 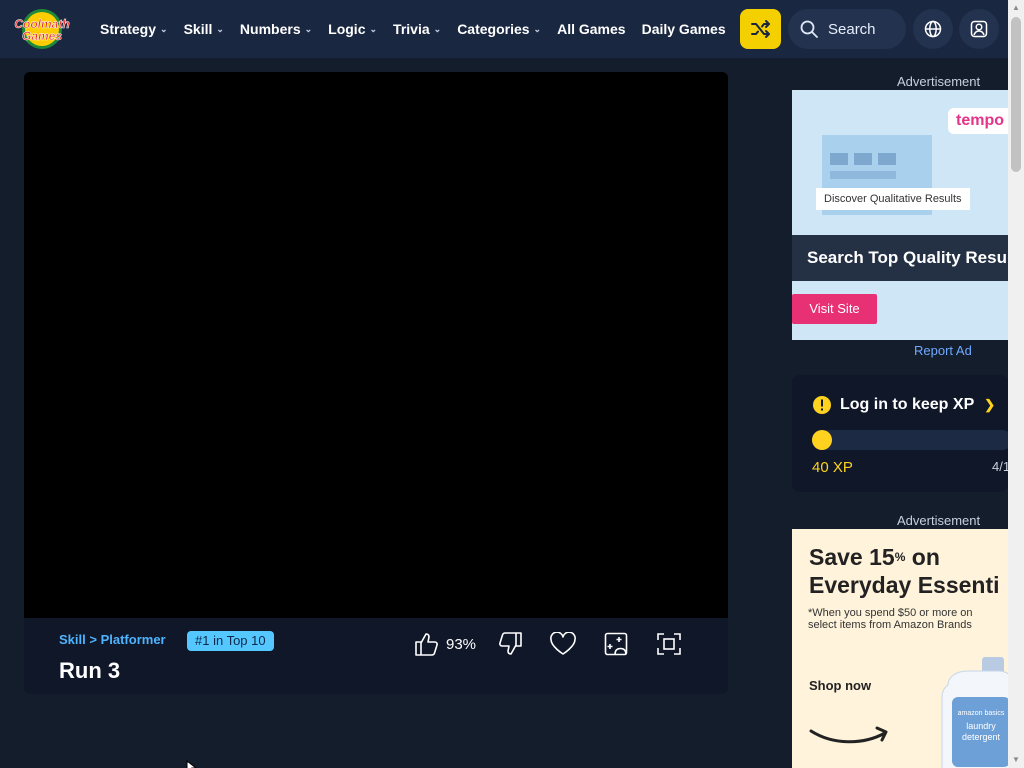 I want to click on language-button, so click(x=933, y=29).